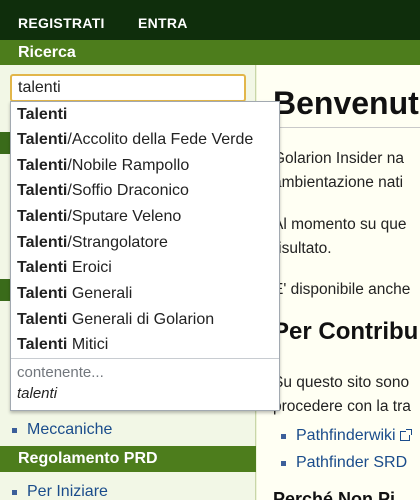 Image resolution: width=420 pixels, height=500 pixels. I want to click on suggestion-item: Talenti/Soffio Draconico, so click(103, 191).